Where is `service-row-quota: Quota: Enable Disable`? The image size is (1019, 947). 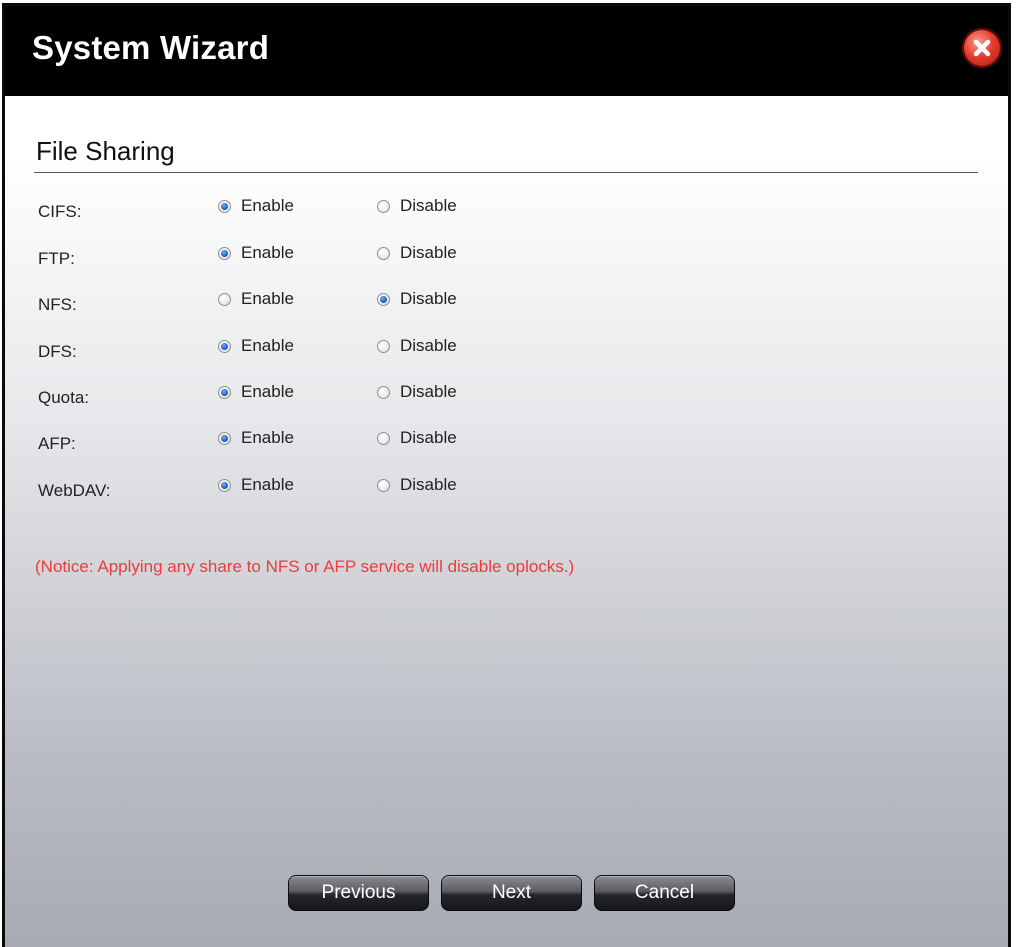
service-row-quota: Quota: Enable Disable is located at coordinates (355, 397).